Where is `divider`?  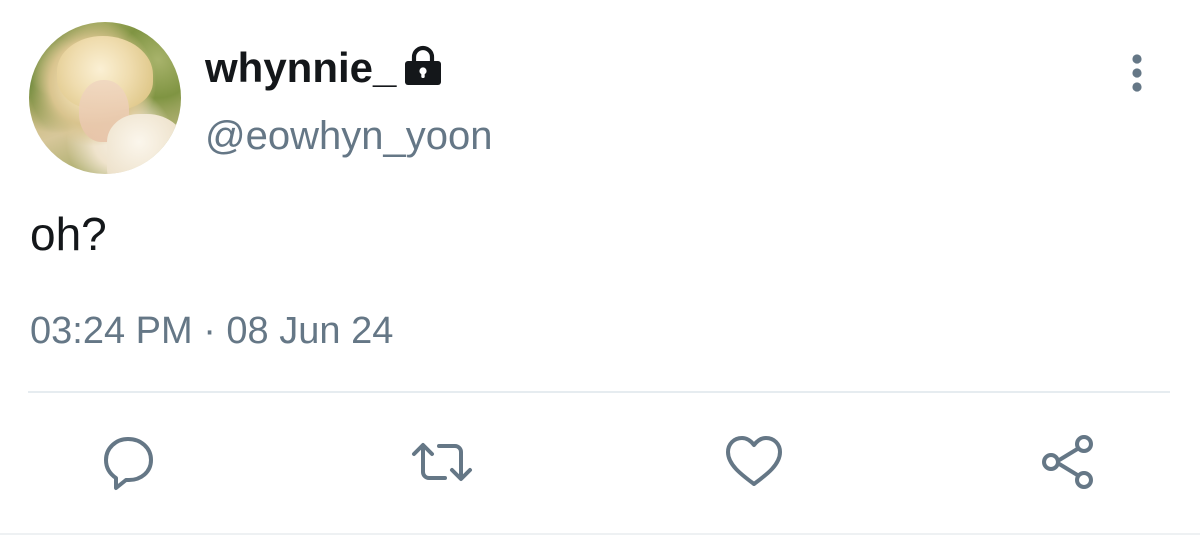
divider is located at coordinates (599, 392).